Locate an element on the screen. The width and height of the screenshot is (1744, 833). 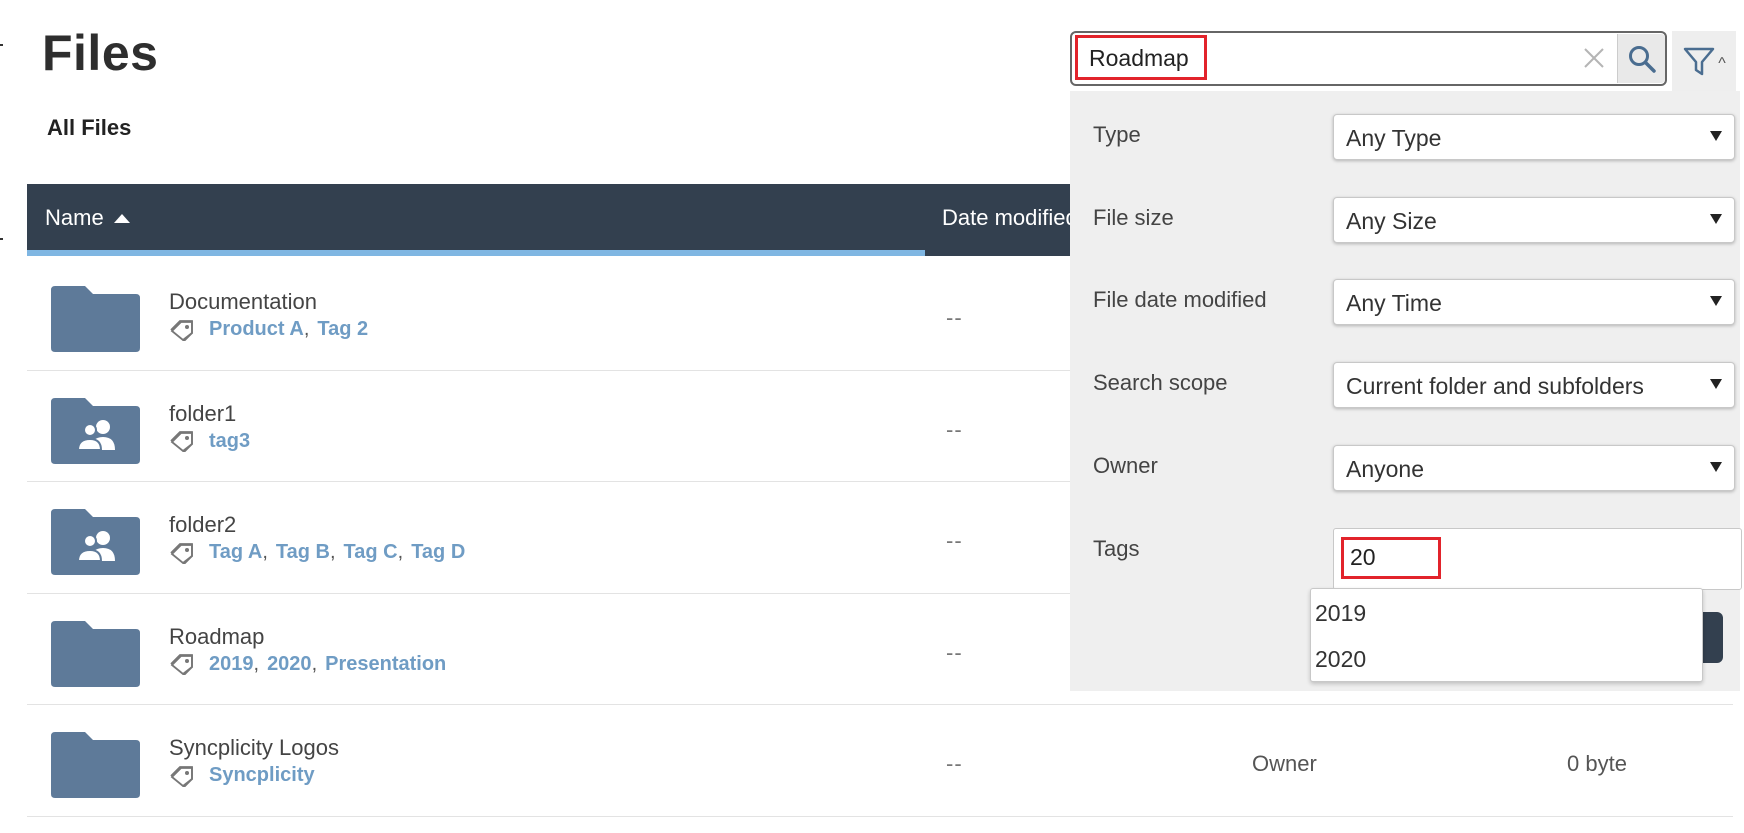
date-modified-select: Any Time is located at coordinates (1534, 302).